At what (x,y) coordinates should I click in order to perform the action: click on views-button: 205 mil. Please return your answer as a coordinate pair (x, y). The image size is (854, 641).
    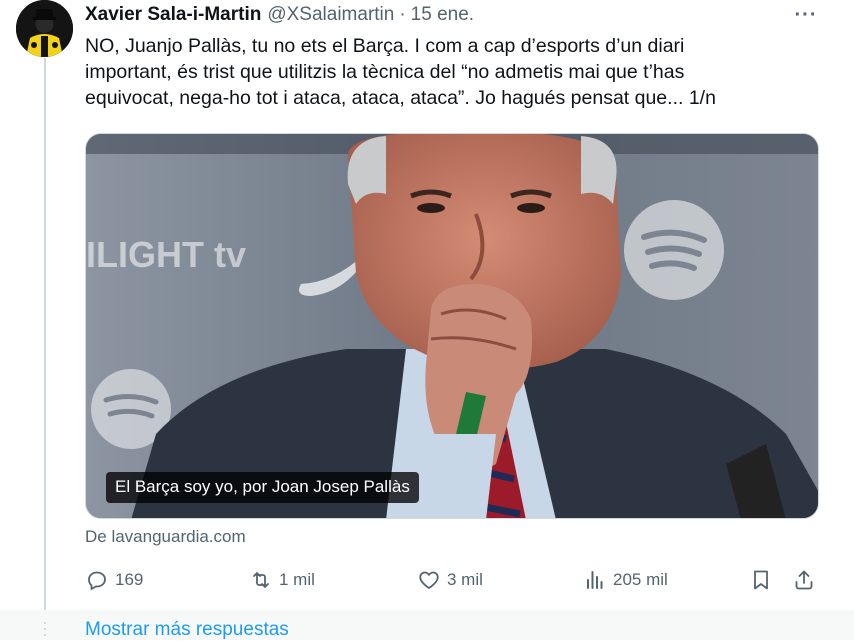
    Looking at the image, I should click on (625, 580).